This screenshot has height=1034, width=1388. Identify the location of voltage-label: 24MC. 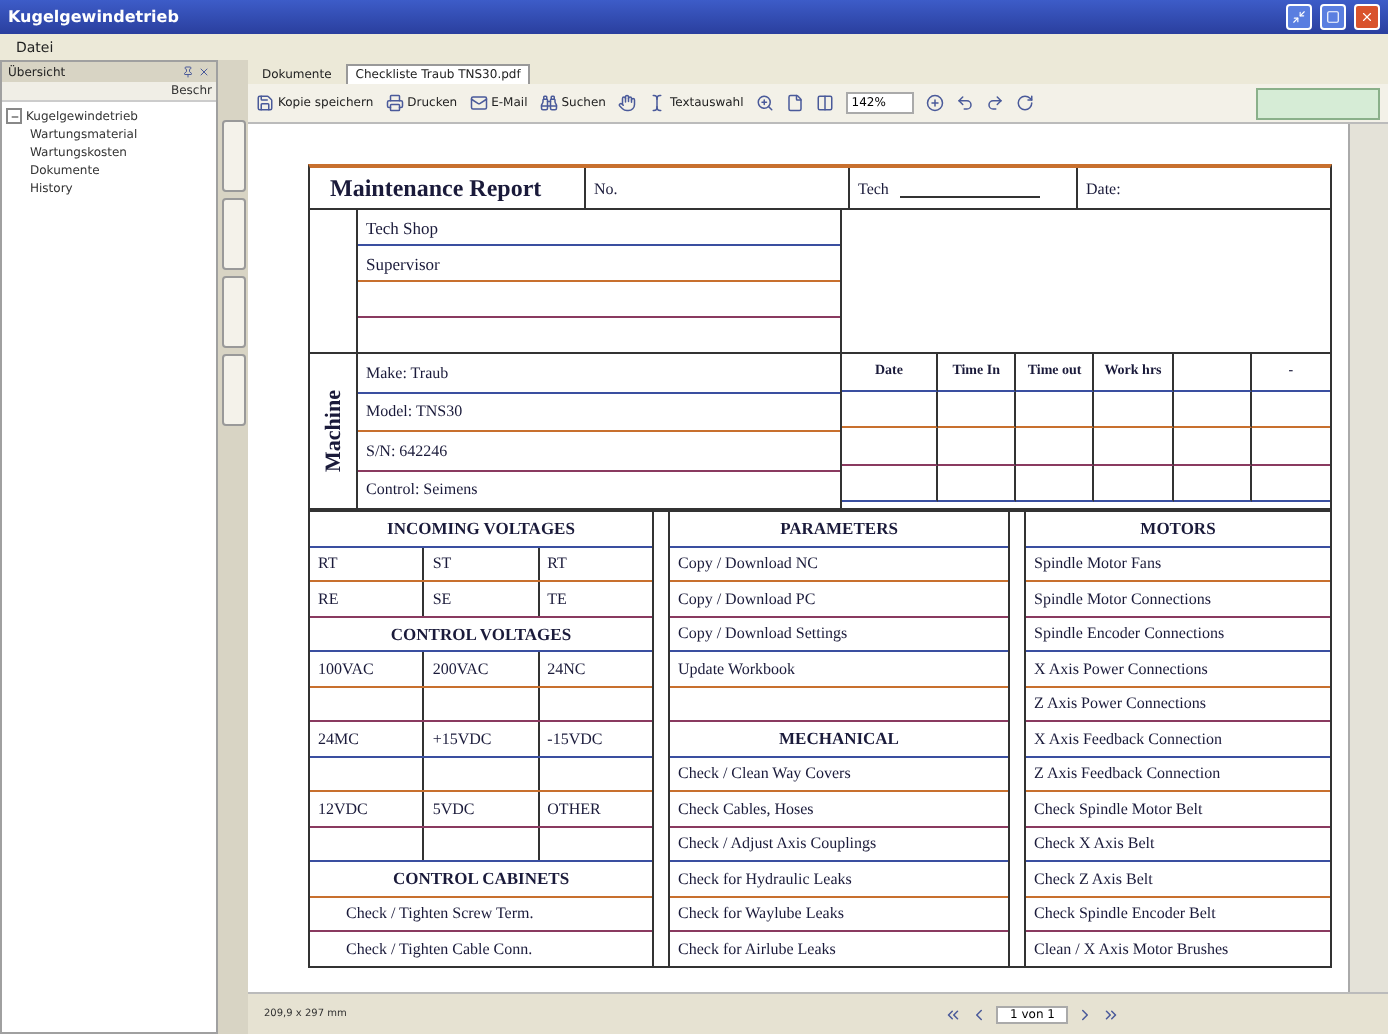
(338, 738).